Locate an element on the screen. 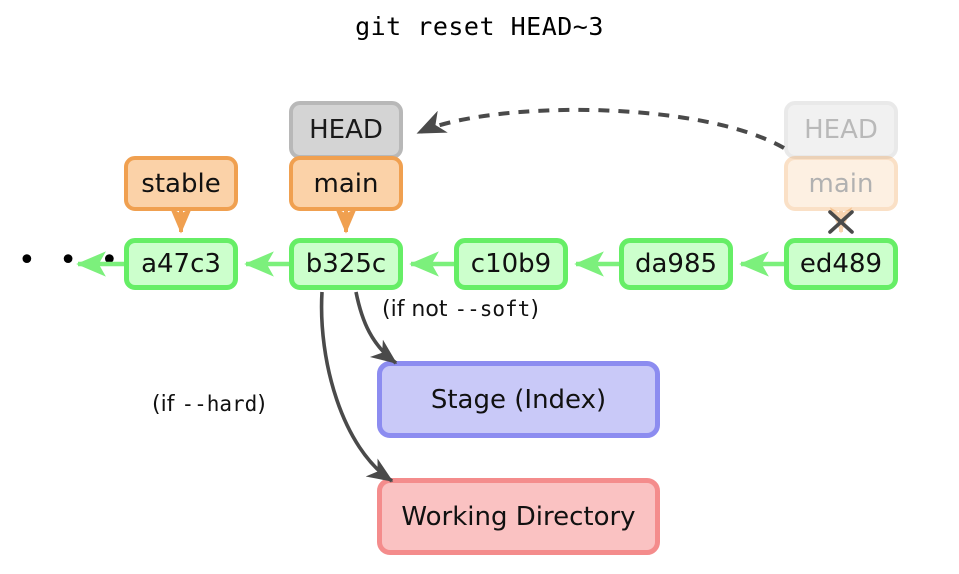  commit-label: b325c is located at coordinates (346, 264).